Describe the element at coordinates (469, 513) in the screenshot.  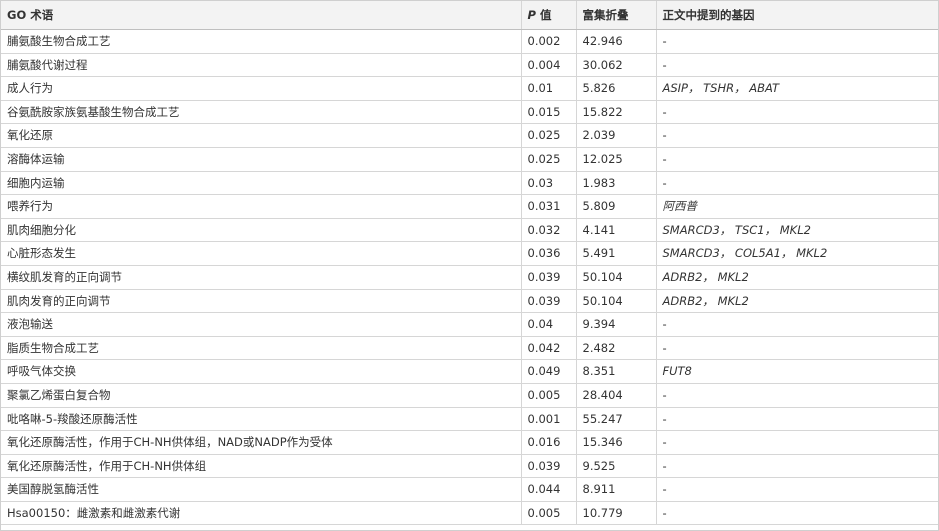
I see `table-row: Hsa00150：雌激素和雌激素代谢 0.005 10.779-` at that location.